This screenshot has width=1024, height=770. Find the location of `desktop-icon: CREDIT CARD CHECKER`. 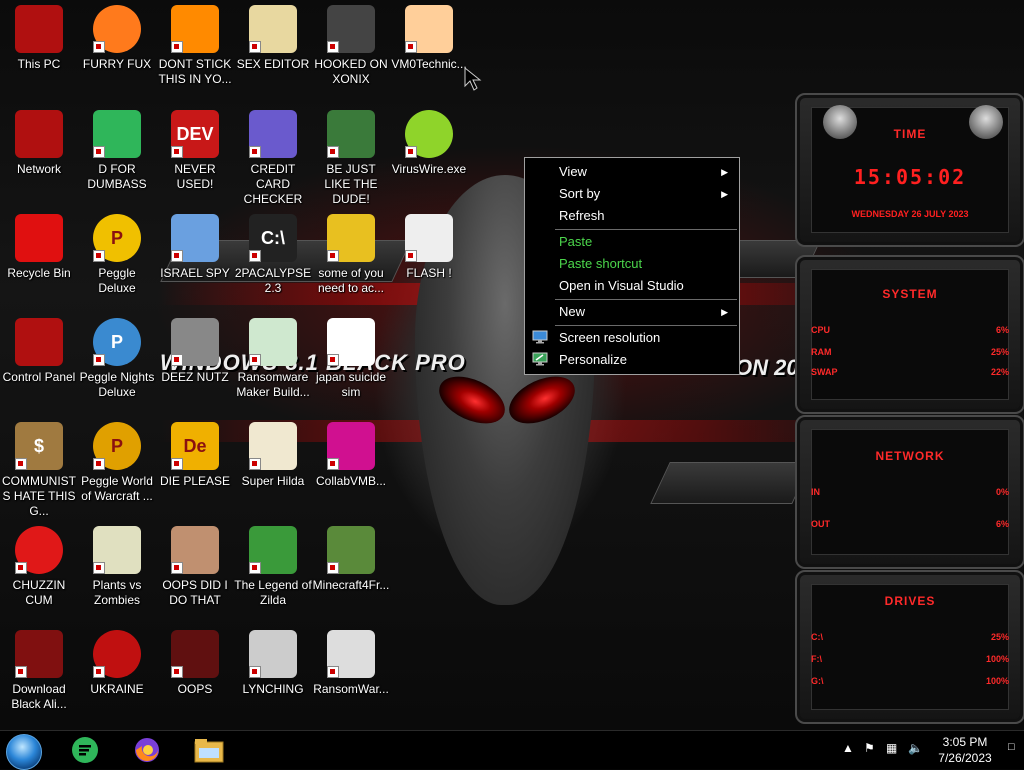

desktop-icon: CREDIT CARD CHECKER is located at coordinates (273, 158).